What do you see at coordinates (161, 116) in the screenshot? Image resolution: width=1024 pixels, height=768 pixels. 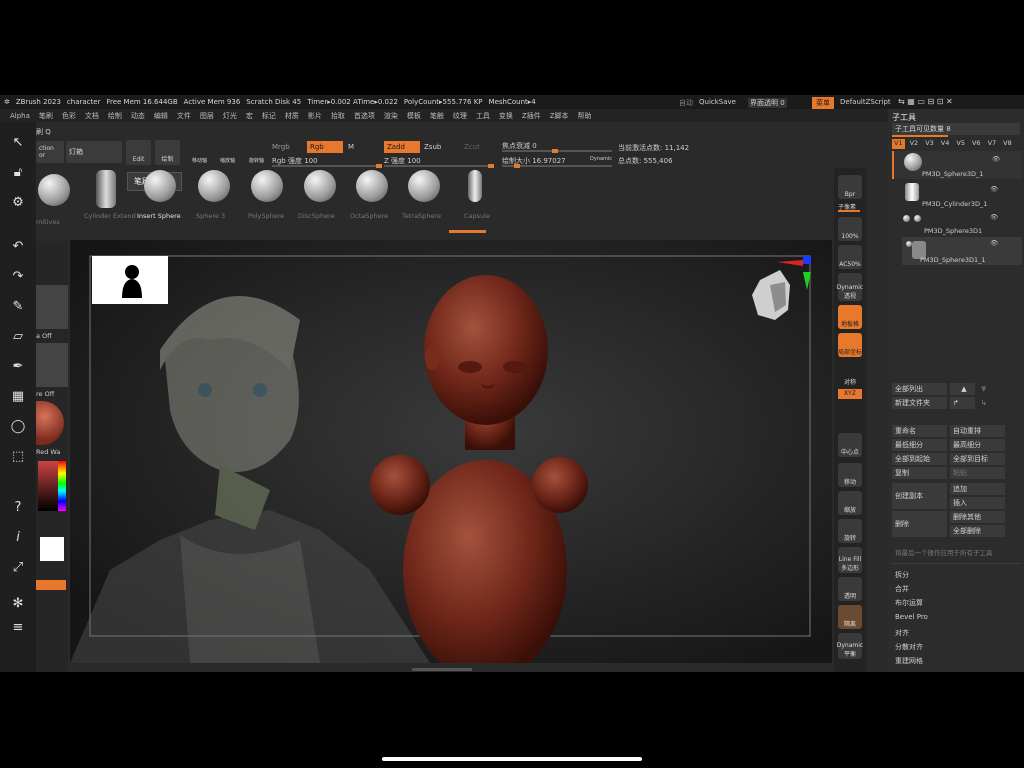 I see `menu-item: 编辑` at bounding box center [161, 116].